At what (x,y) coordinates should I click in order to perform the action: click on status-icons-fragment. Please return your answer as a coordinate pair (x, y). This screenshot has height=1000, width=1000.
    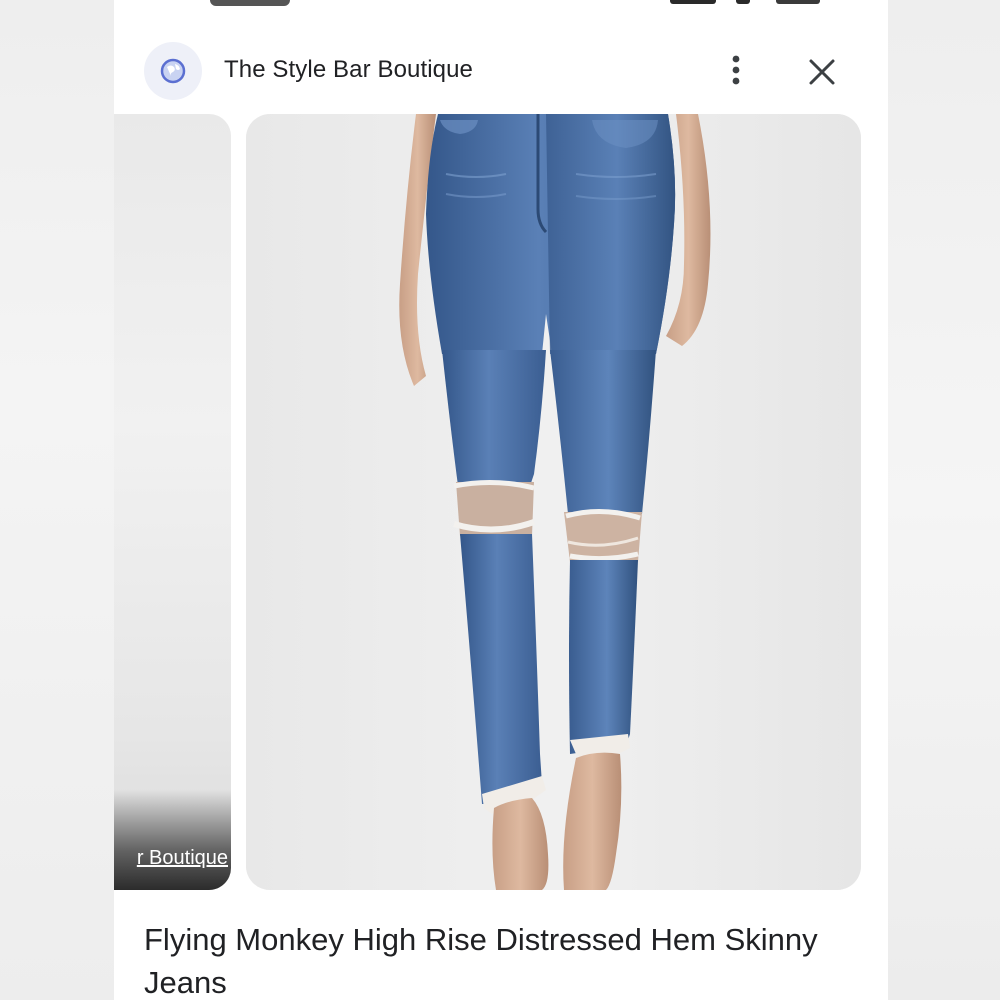
    Looking at the image, I should click on (745, 3).